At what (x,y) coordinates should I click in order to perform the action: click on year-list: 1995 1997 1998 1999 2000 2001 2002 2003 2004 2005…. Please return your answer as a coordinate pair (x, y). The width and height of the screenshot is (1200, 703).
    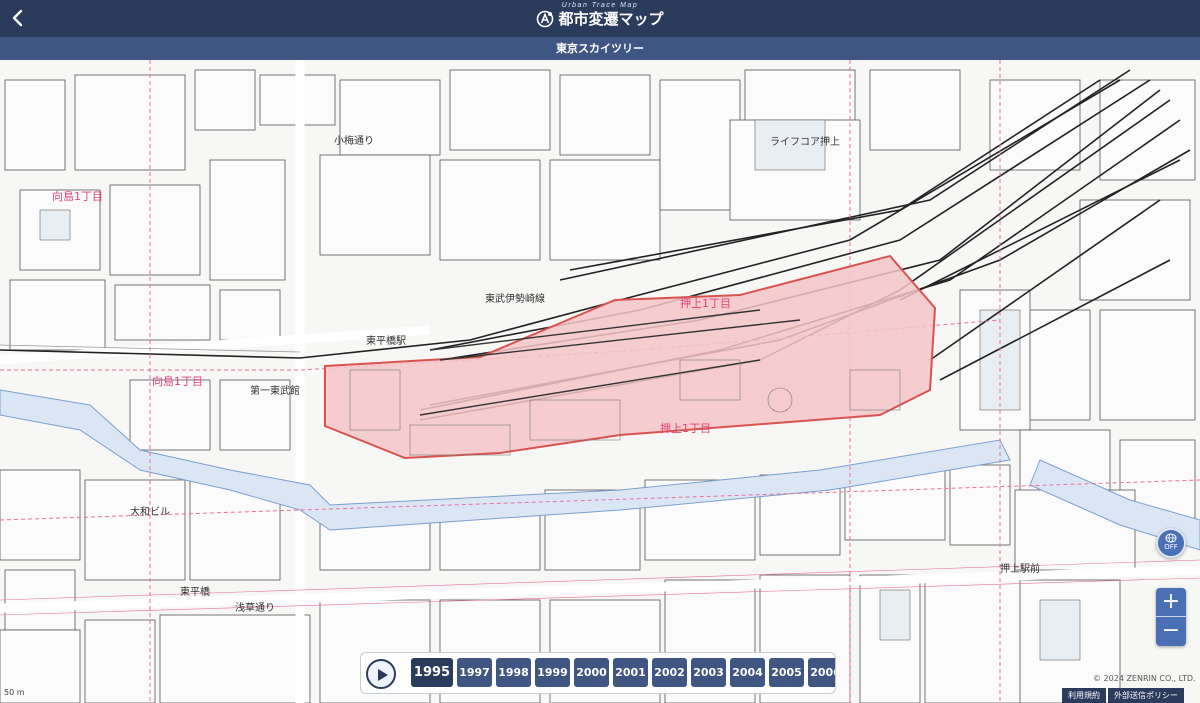
    Looking at the image, I should click on (623, 672).